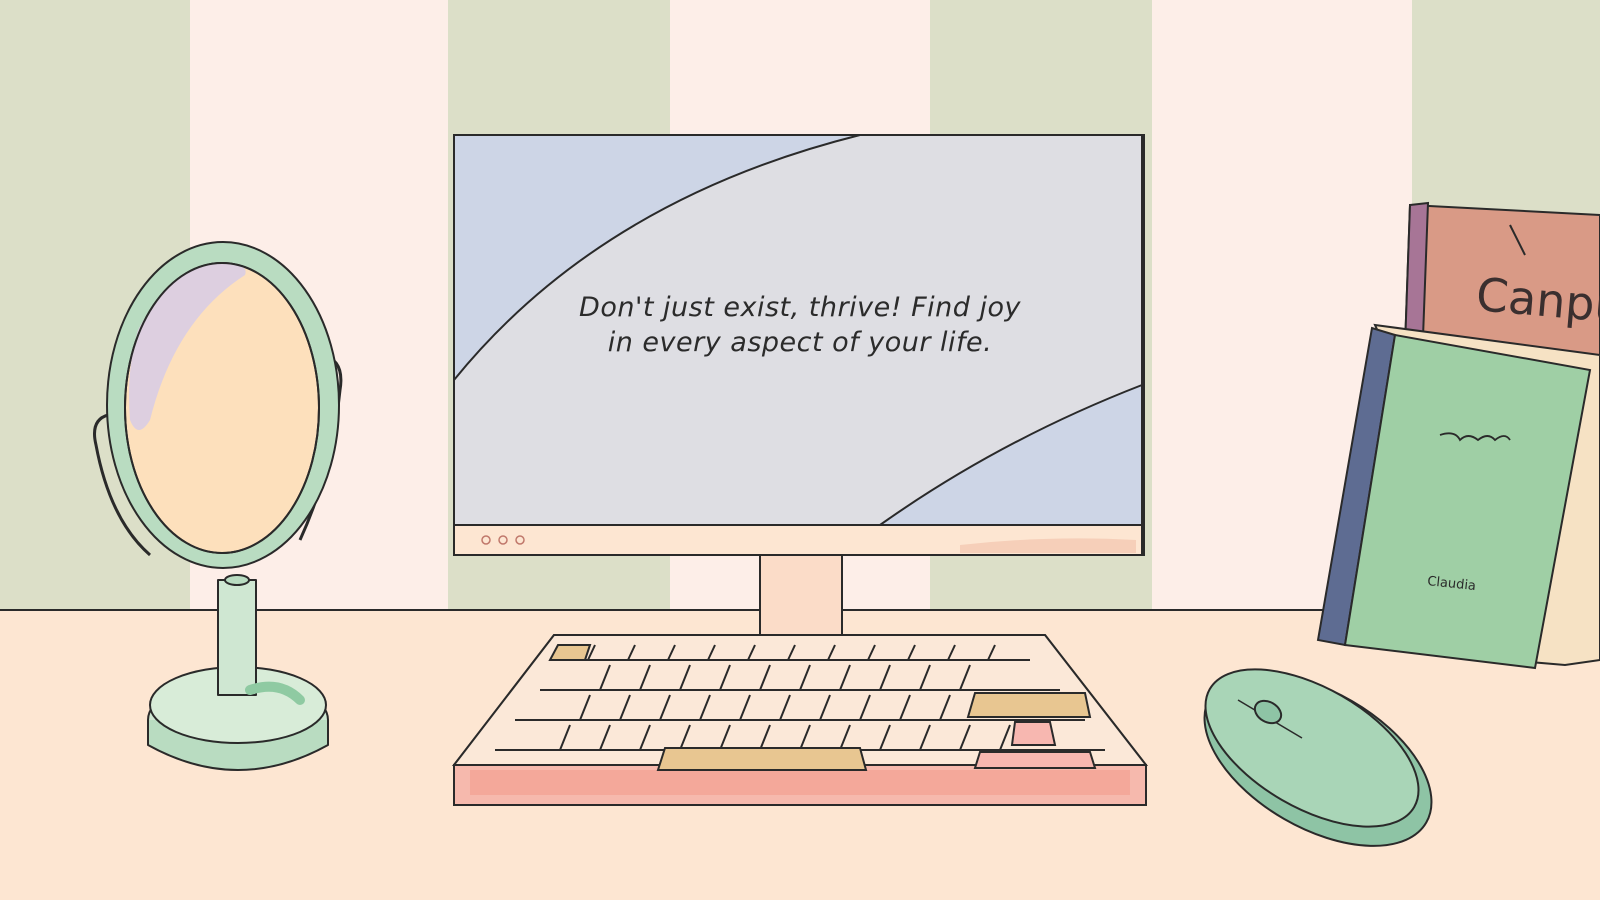 Image resolution: width=1600 pixels, height=900 pixels. Describe the element at coordinates (800, 342) in the screenshot. I see `quote-line-2: in every aspect of your life.` at that location.